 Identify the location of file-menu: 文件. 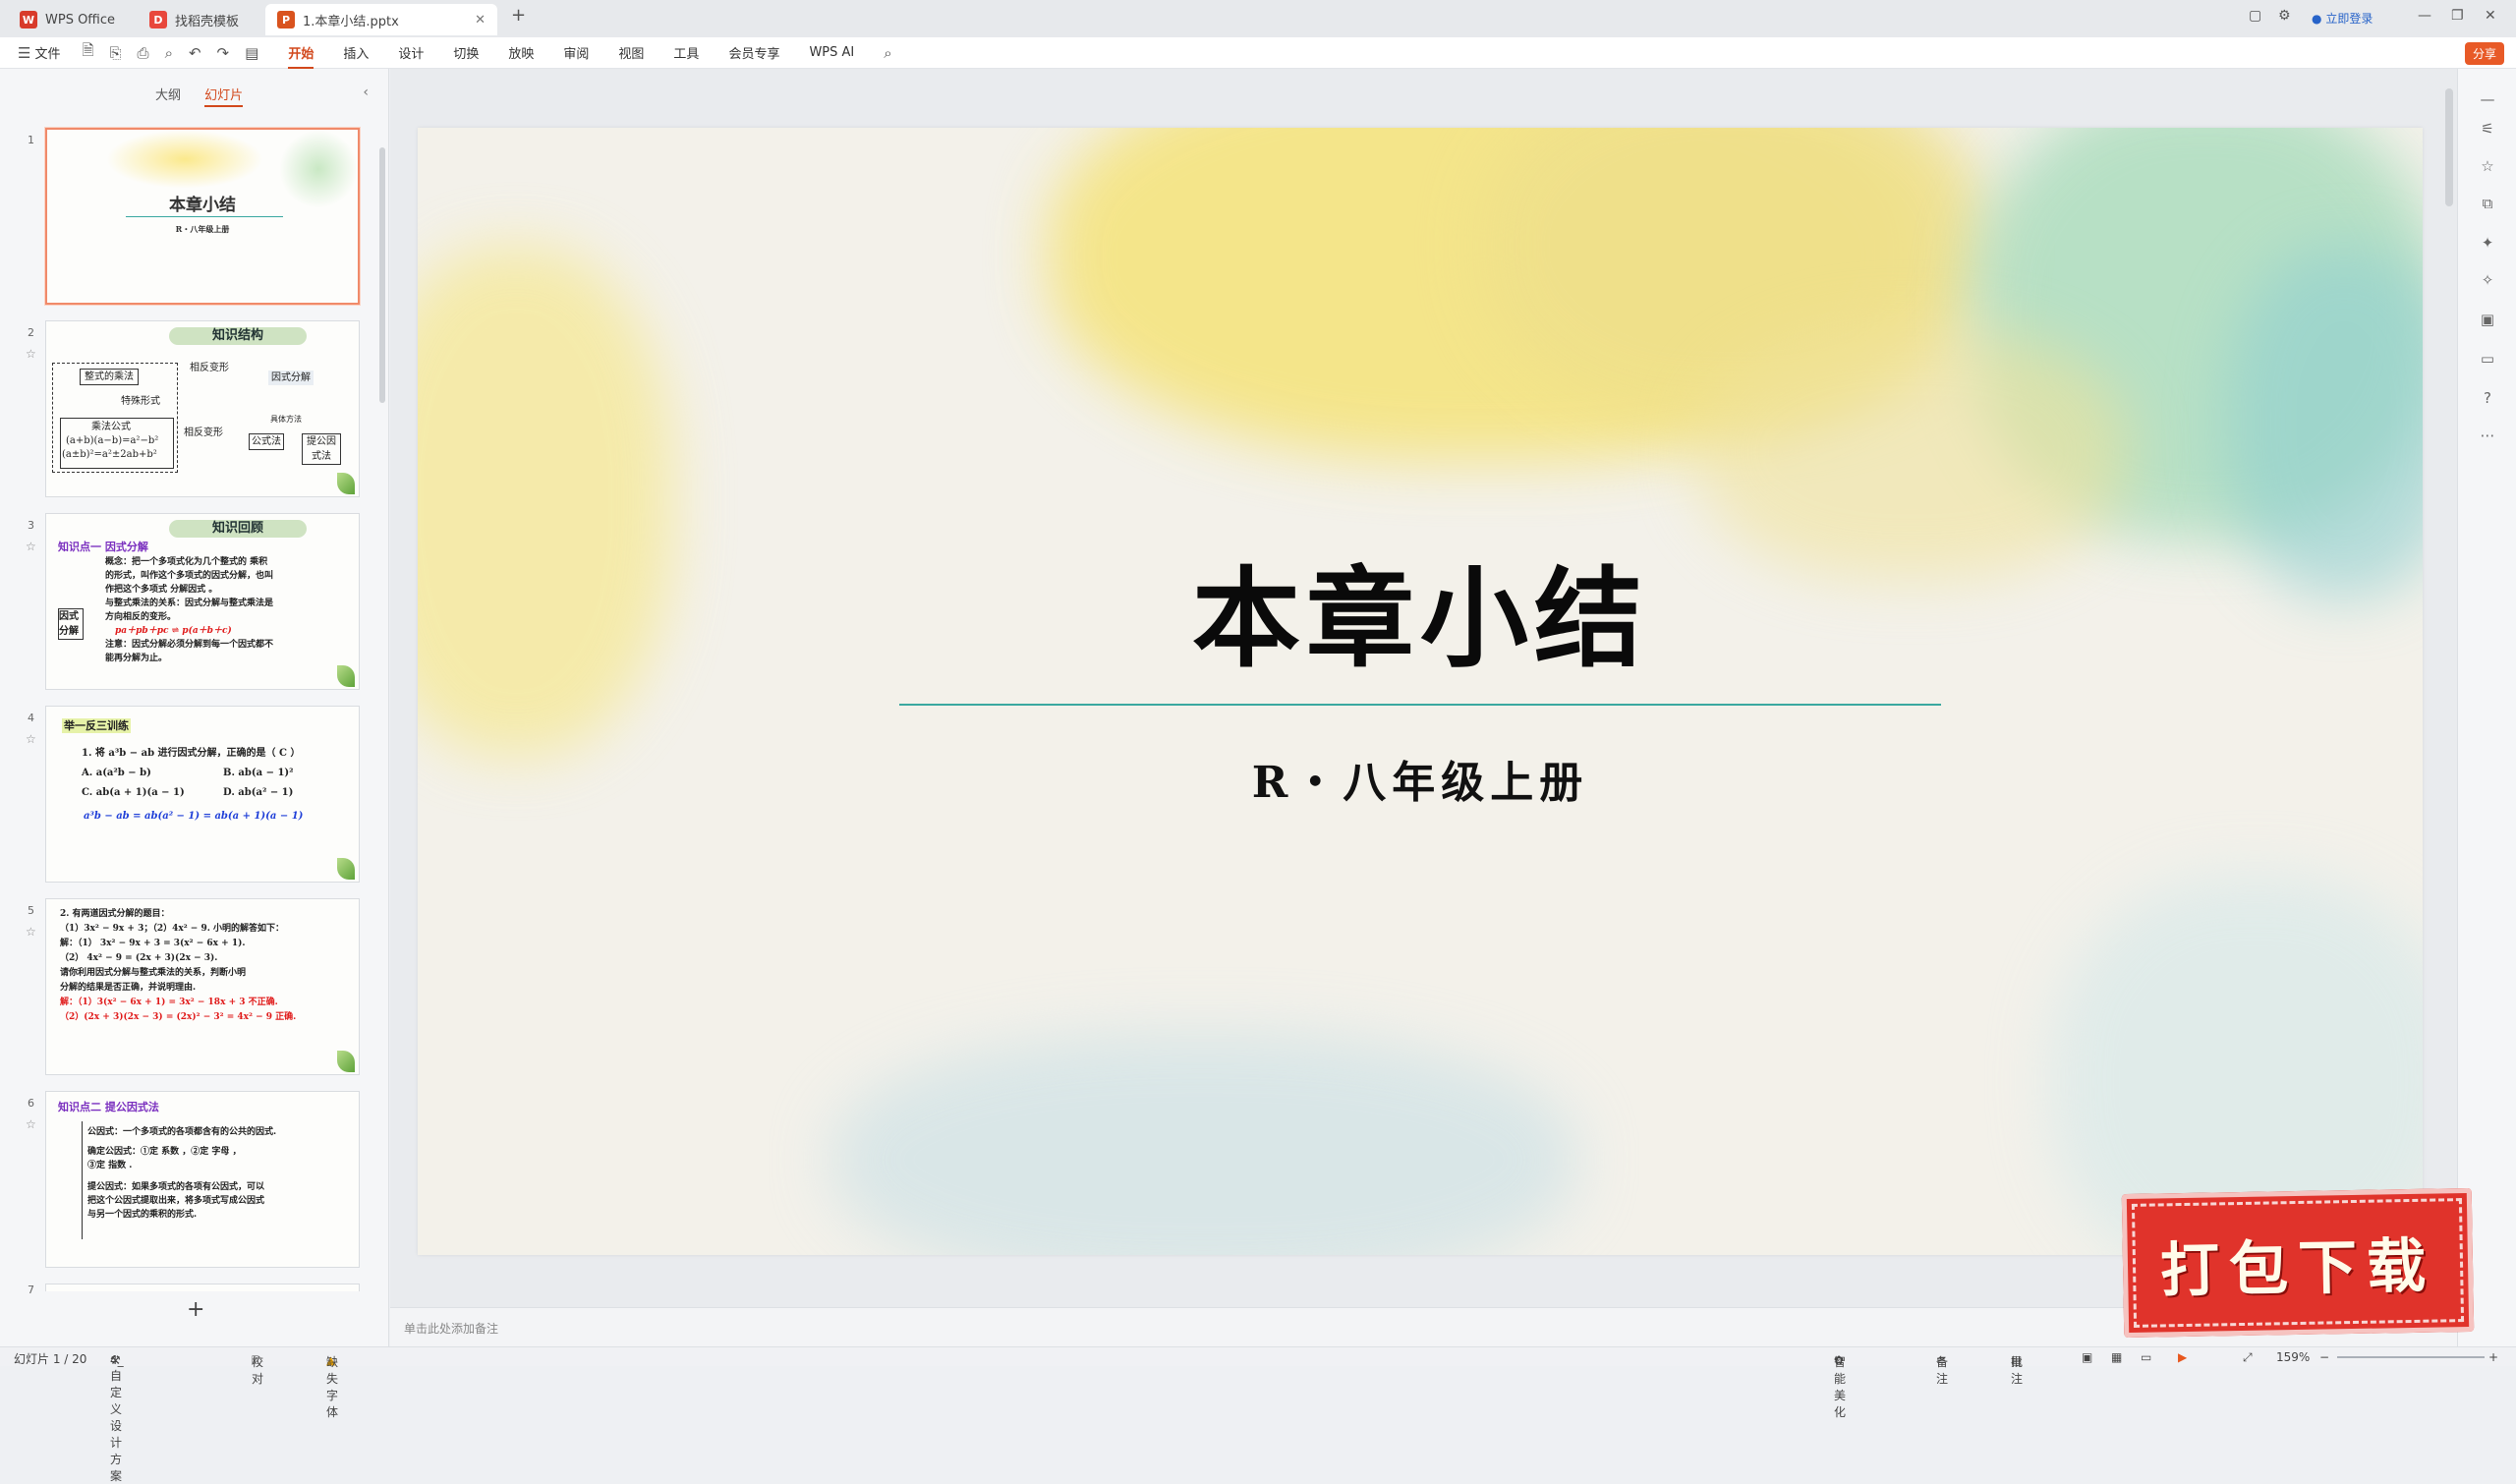
(47, 52).